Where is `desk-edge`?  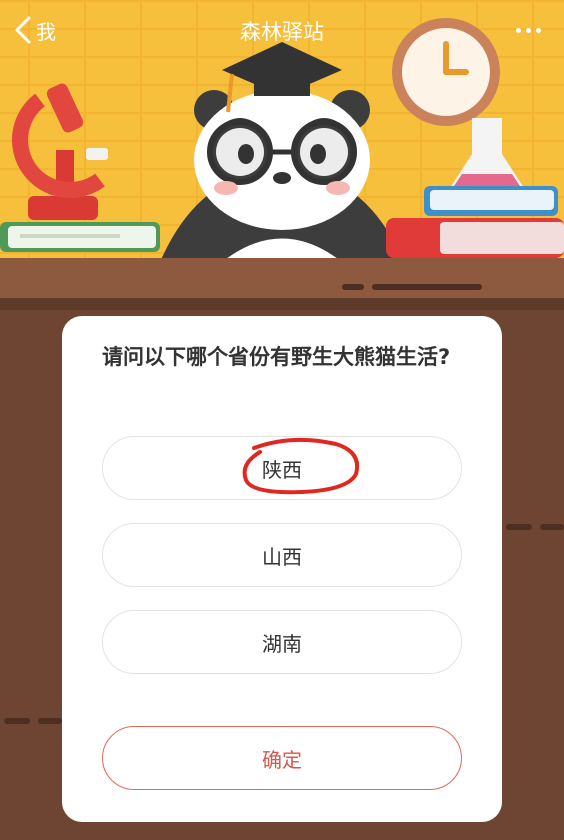 desk-edge is located at coordinates (282, 304).